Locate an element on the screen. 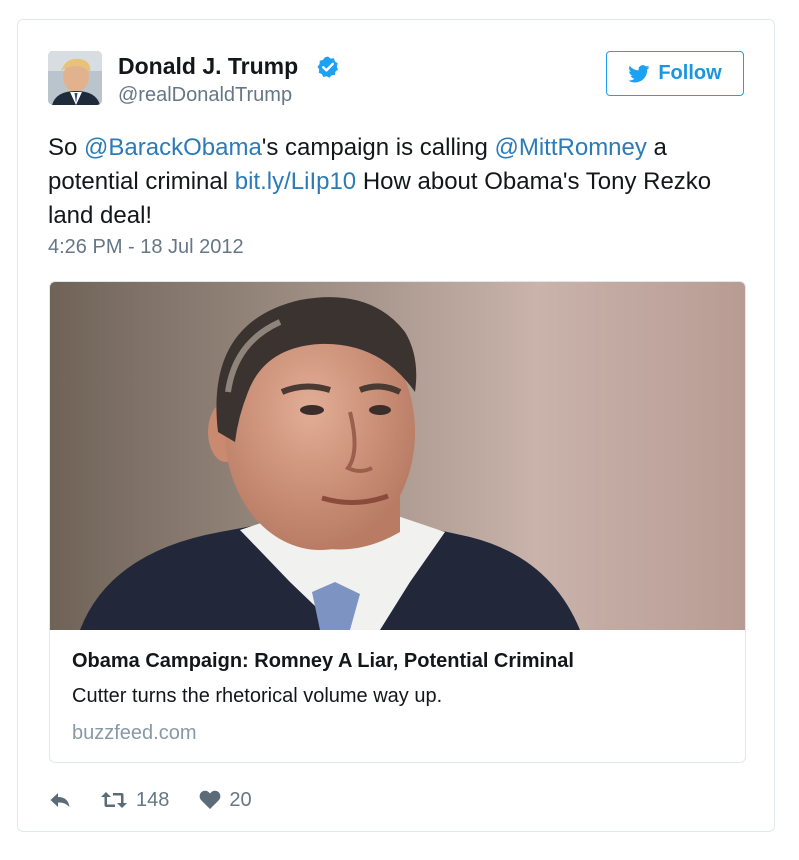 The image size is (799, 860). heart-icon is located at coordinates (210, 799).